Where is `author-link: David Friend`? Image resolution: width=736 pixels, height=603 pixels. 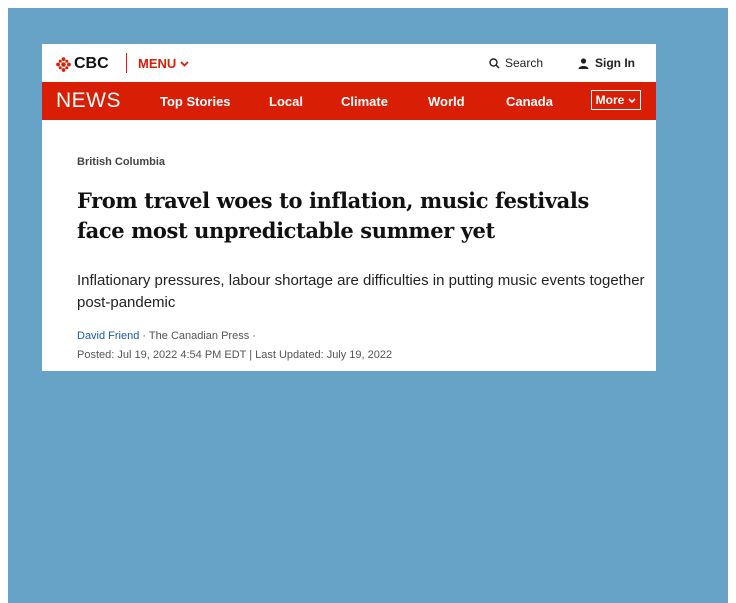 author-link: David Friend is located at coordinates (108, 336).